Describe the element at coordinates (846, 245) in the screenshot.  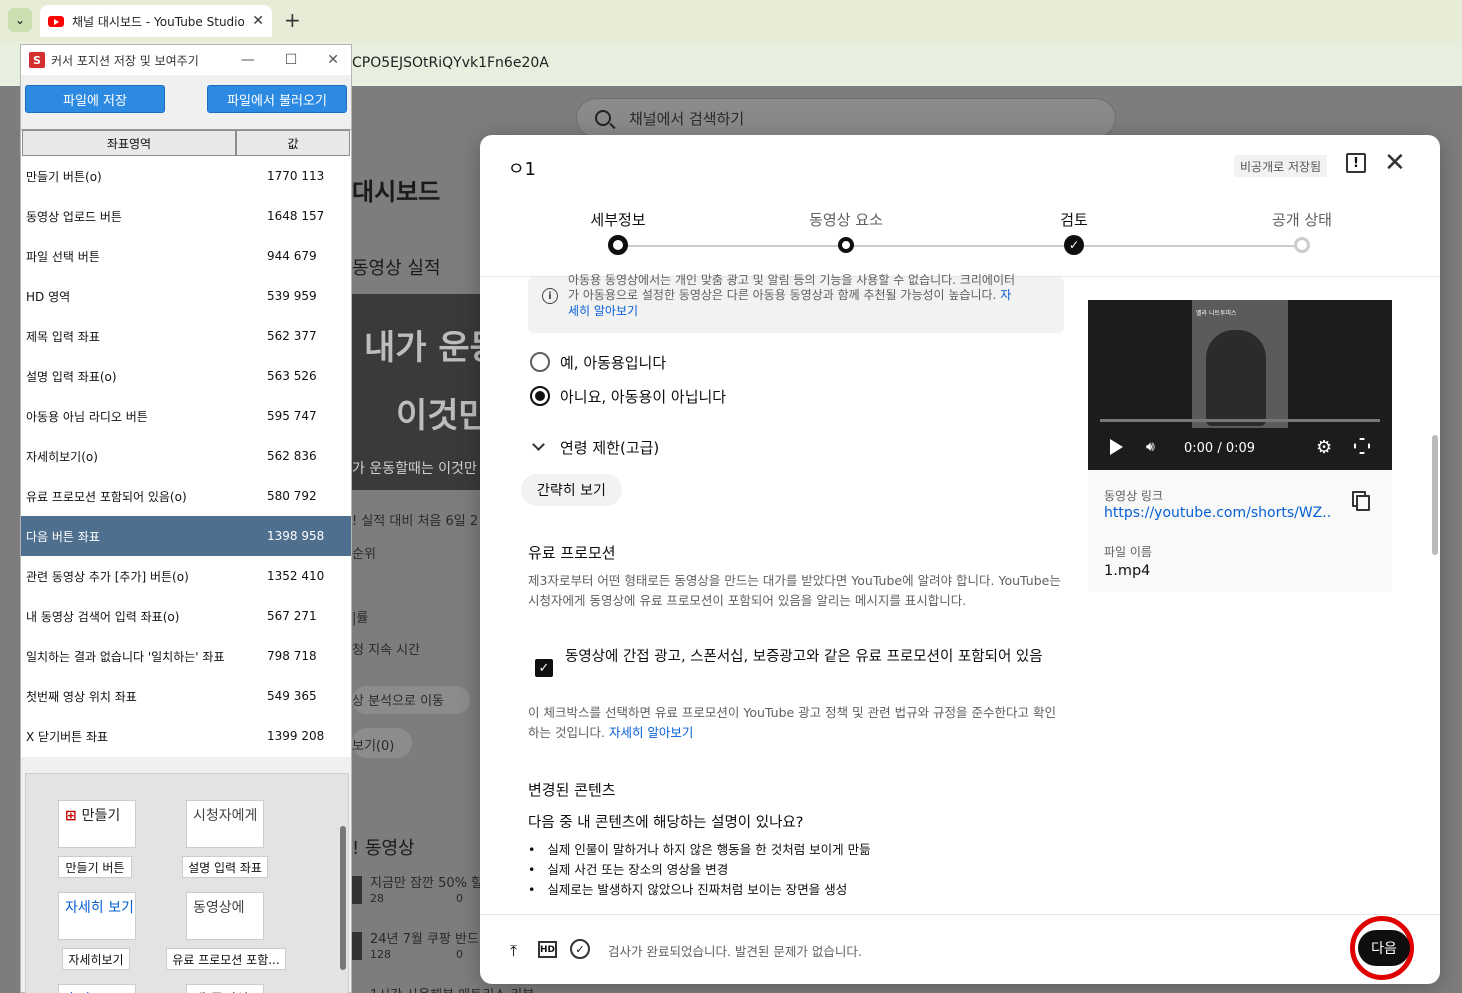
I see `step-dot-video-elements` at that location.